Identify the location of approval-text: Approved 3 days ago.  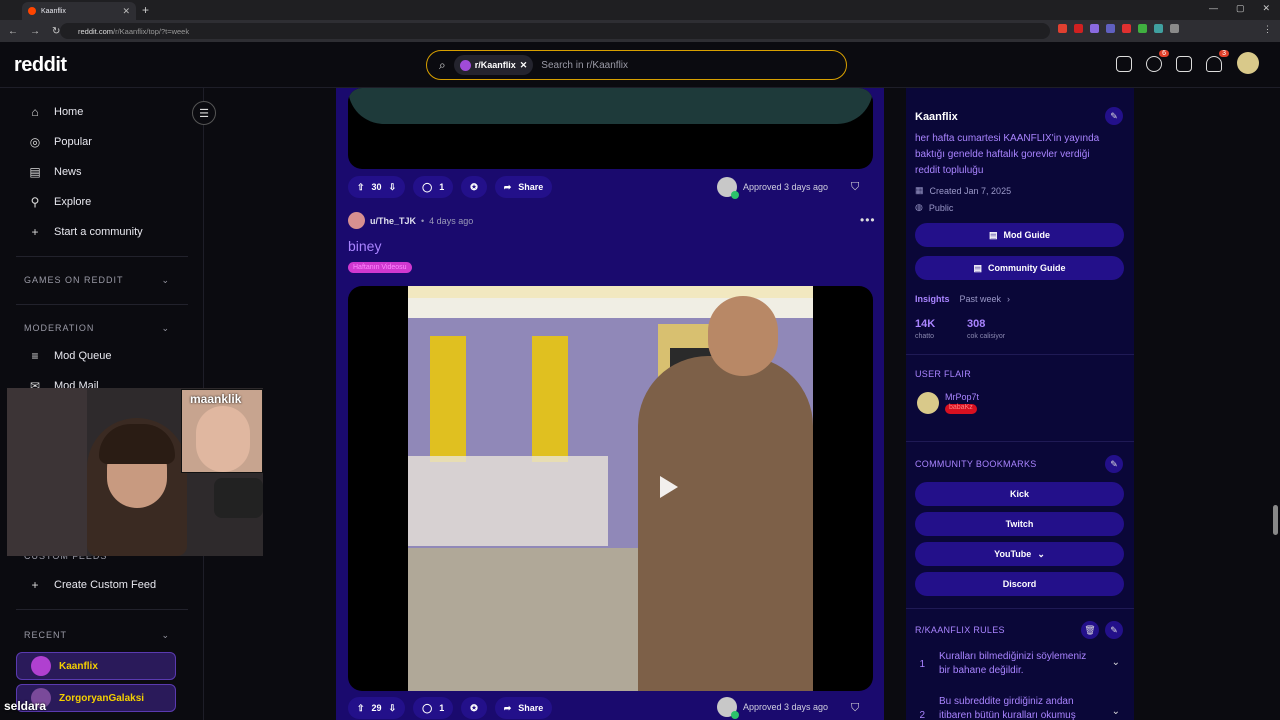
(786, 707).